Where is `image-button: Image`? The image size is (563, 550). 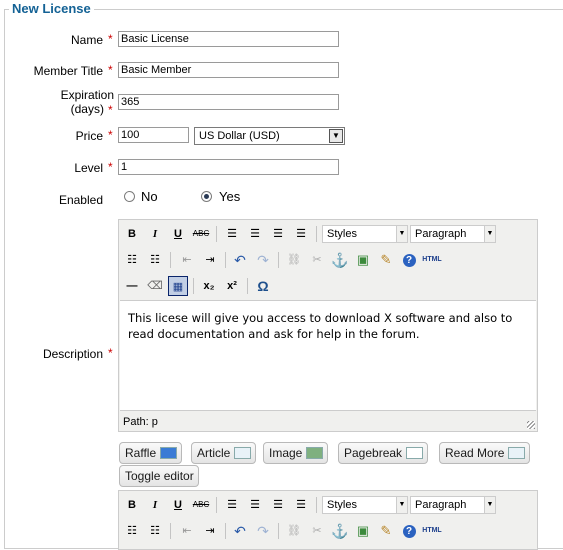 image-button: Image is located at coordinates (296, 453).